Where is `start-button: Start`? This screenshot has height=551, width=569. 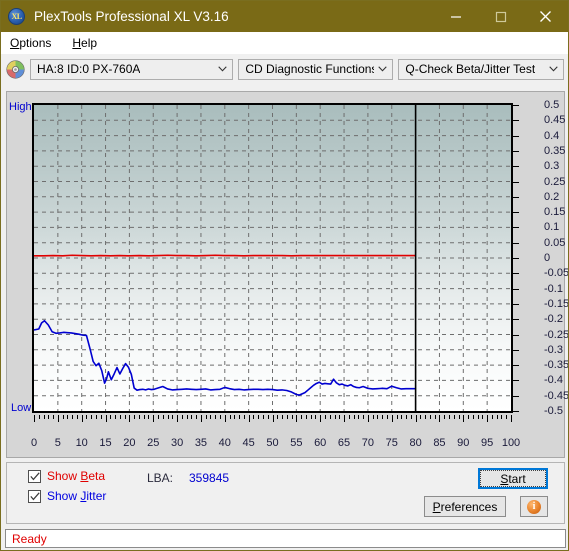
start-button: Start is located at coordinates (513, 478).